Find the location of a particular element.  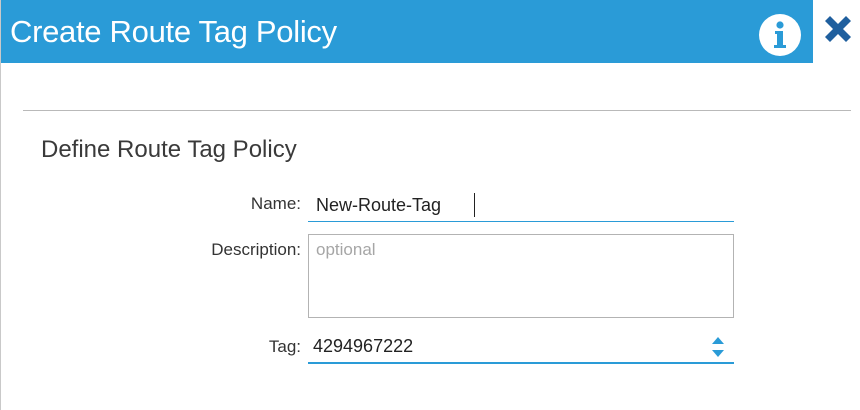

tag-stepper is located at coordinates (718, 347).